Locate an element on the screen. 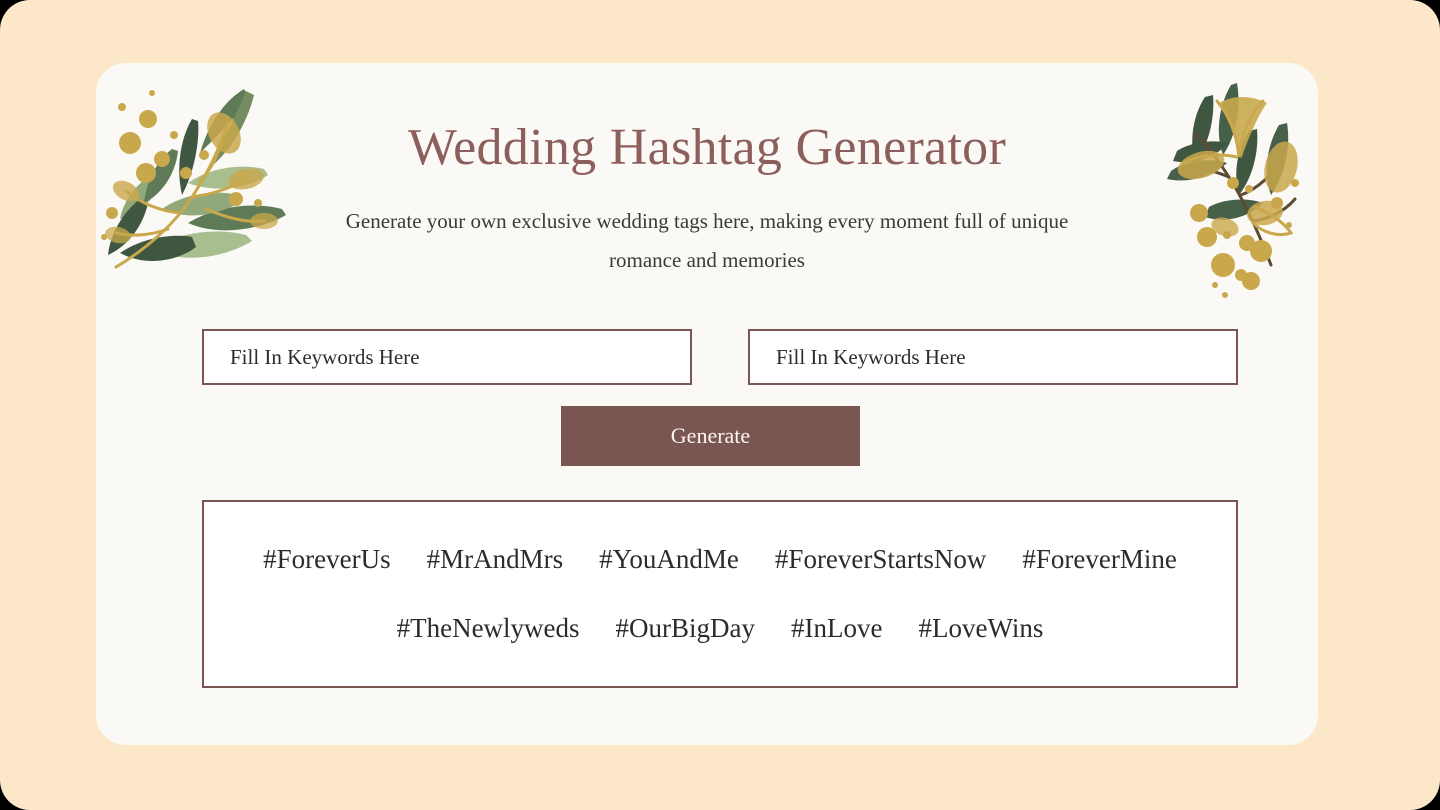 Image resolution: width=1440 pixels, height=810 pixels. keyword-form is located at coordinates (720, 357).